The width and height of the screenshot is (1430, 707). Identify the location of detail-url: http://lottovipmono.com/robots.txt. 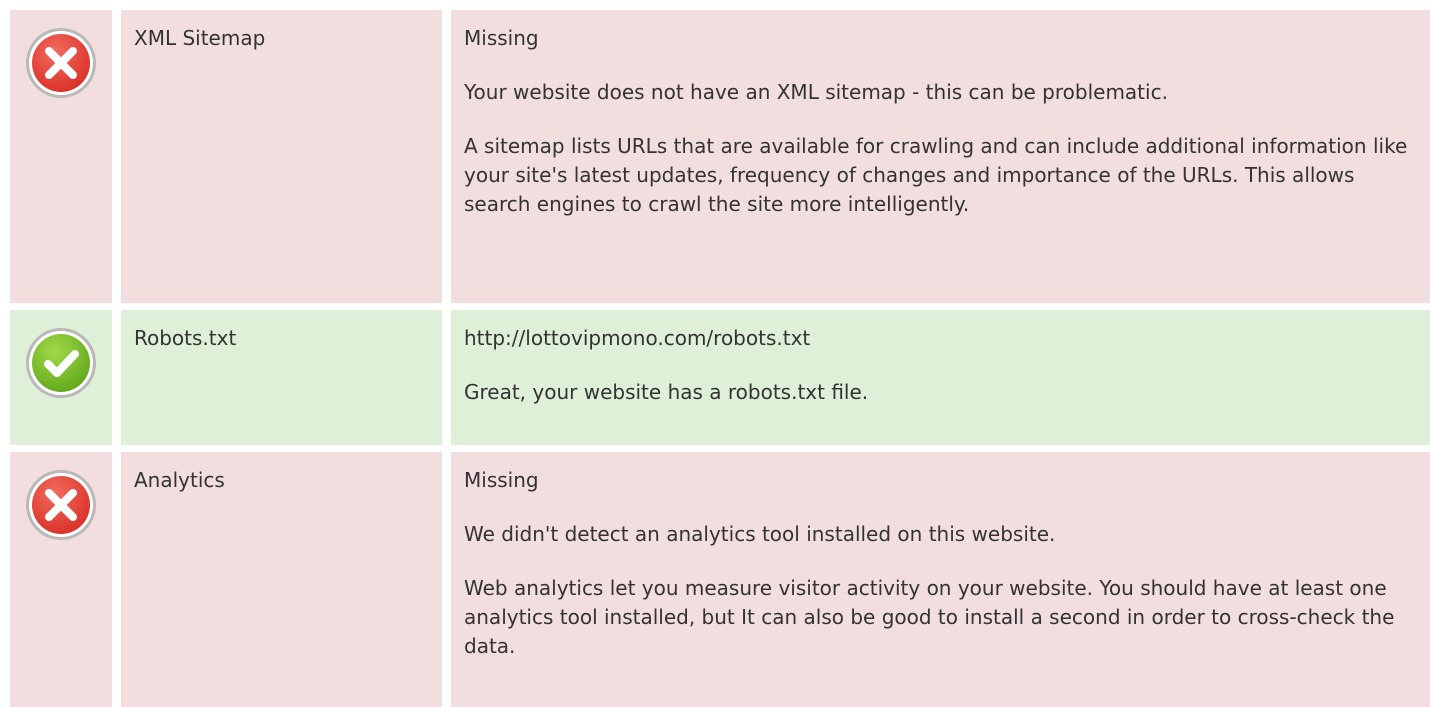
(637, 338).